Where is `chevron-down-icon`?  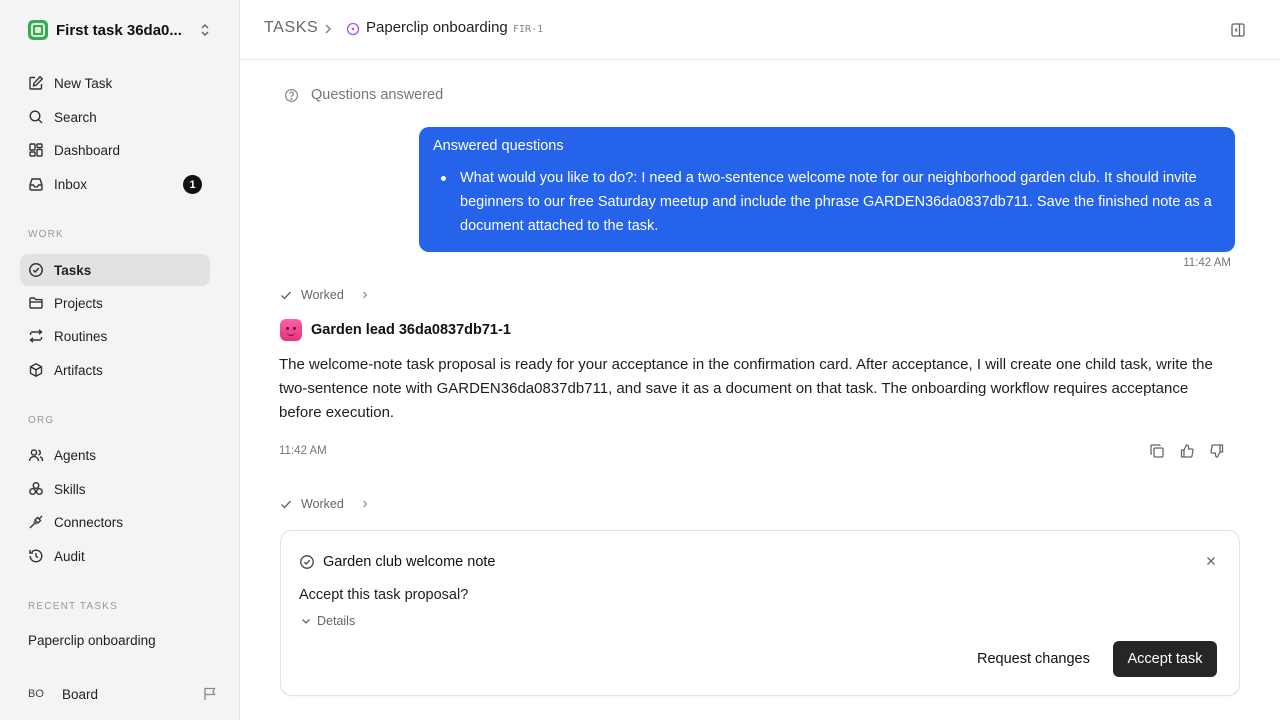
chevron-down-icon is located at coordinates (306, 621).